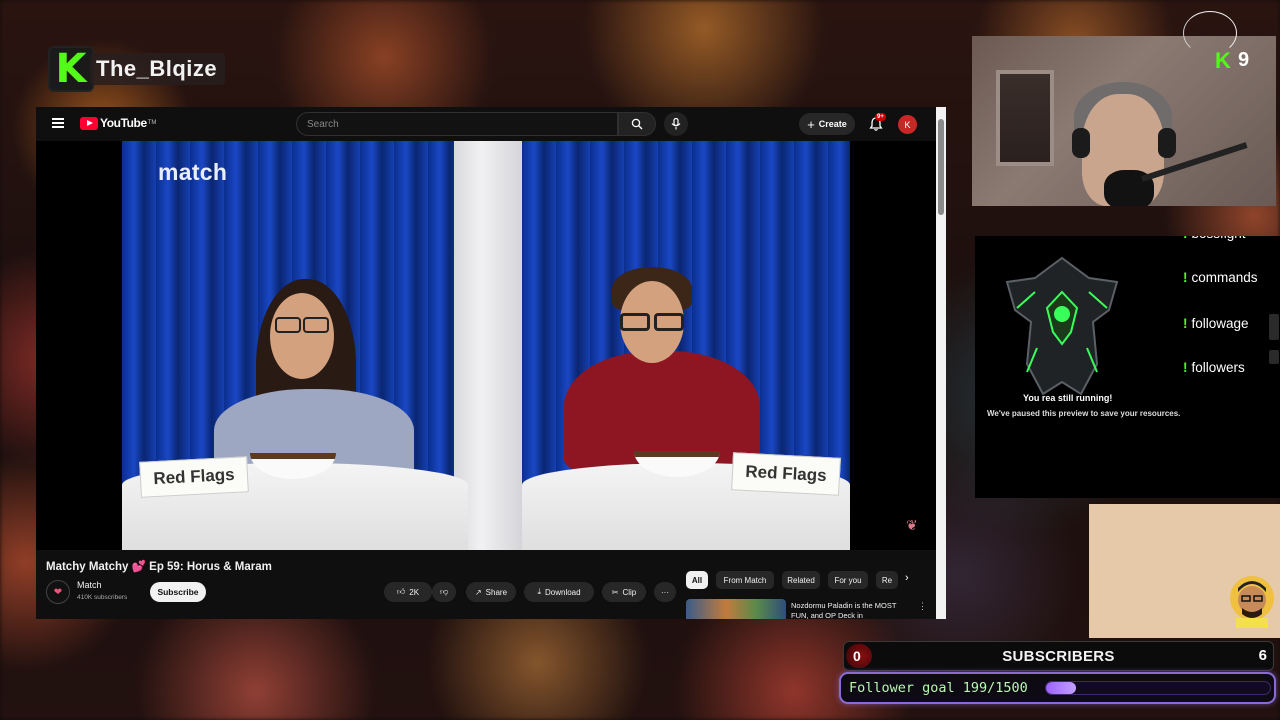 This screenshot has width=1280, height=720. I want to click on more-actions-button: ···, so click(665, 592).